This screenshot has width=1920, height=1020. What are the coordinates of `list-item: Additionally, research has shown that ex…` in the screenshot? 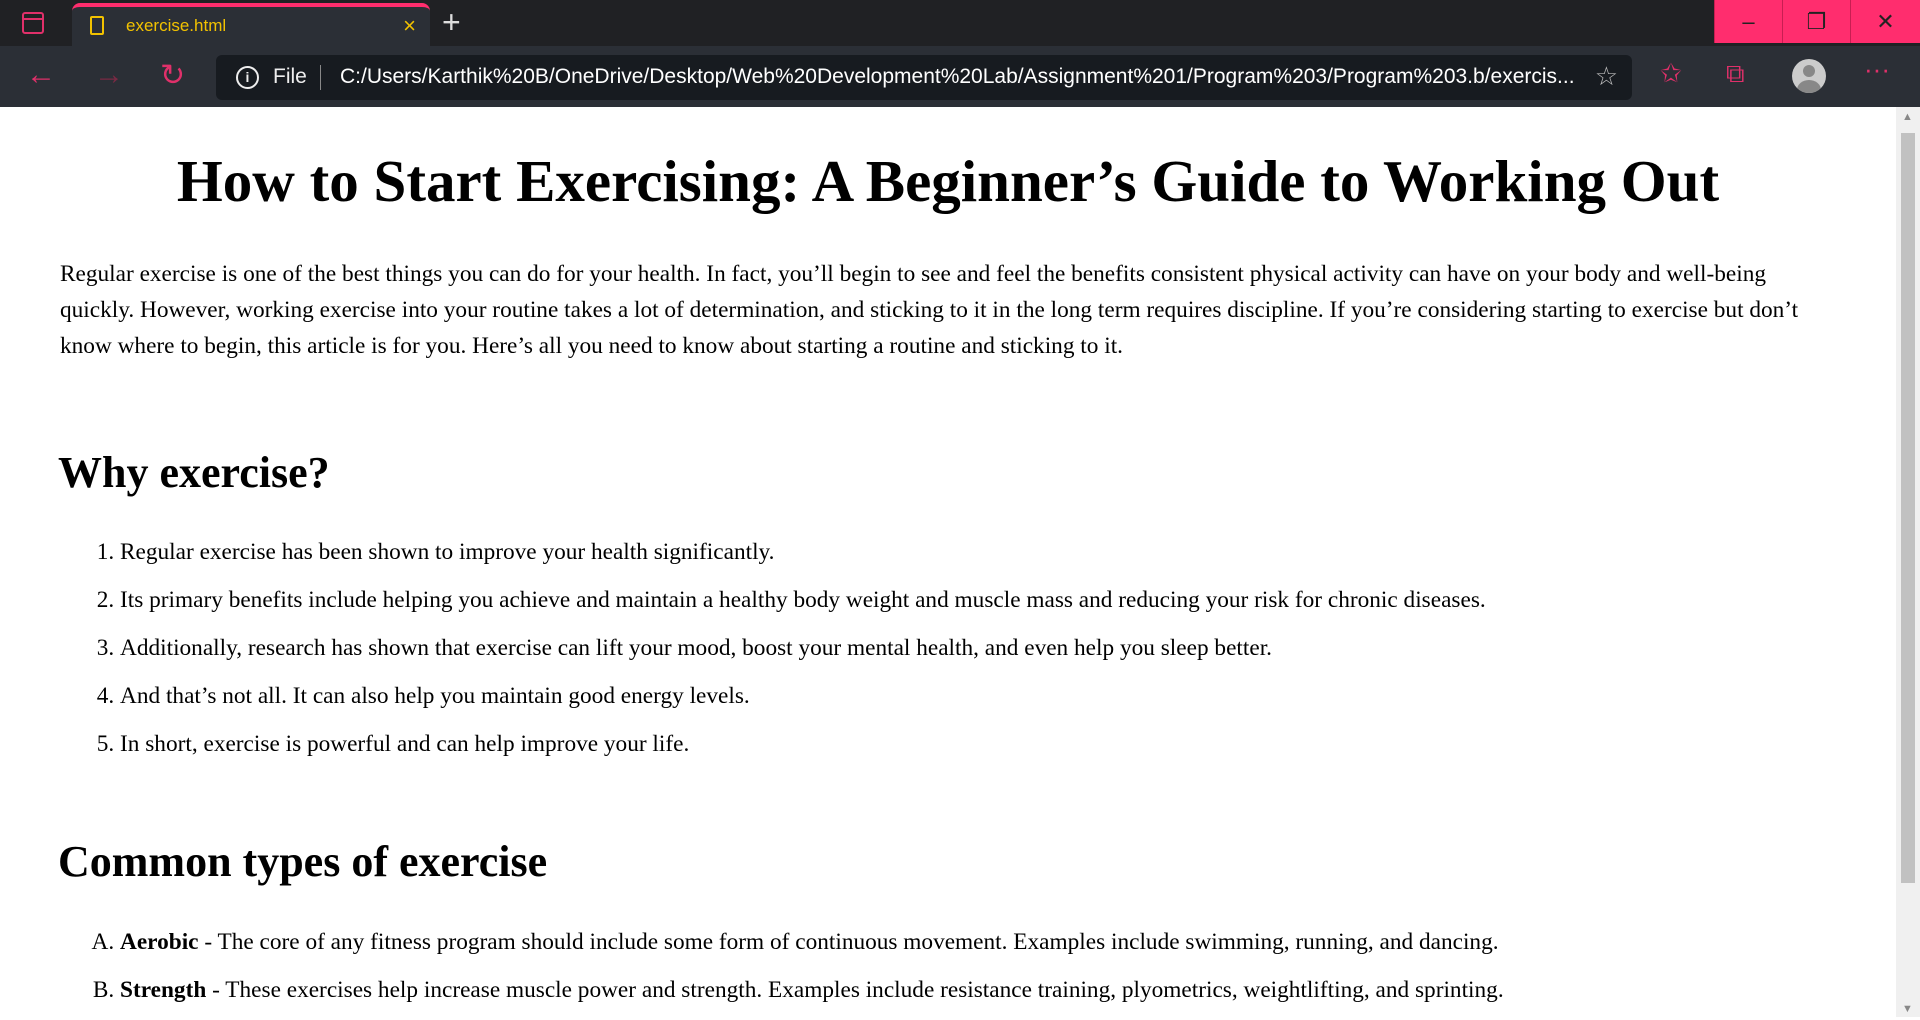 It's located at (1008, 648).